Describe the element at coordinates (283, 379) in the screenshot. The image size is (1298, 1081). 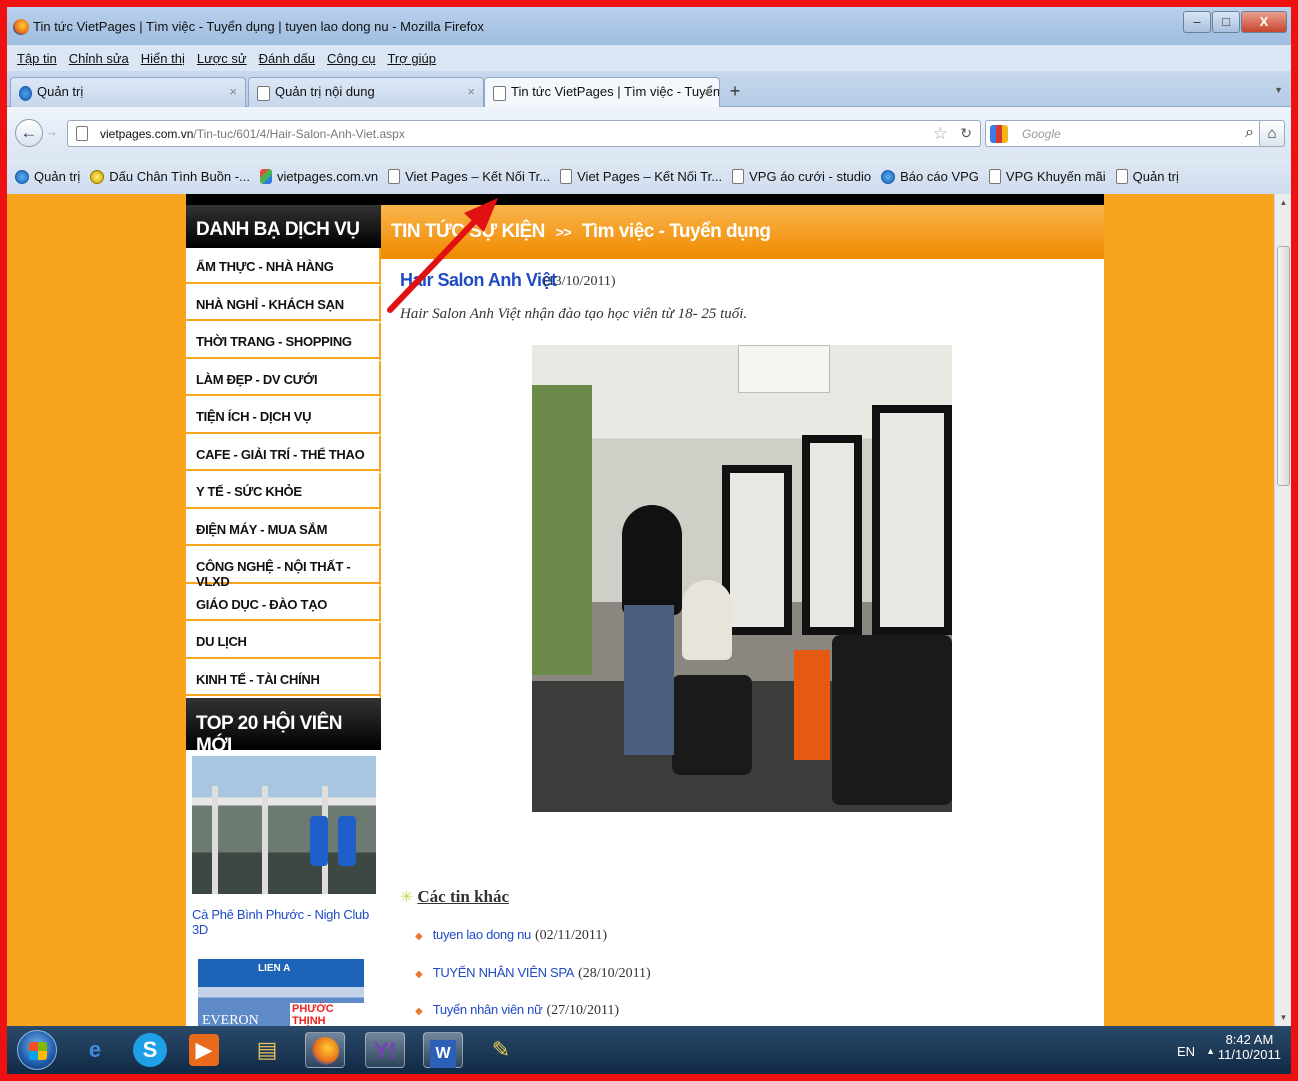
I see `sidebar-item-lam-dep: LÀM ĐẸP - DV CƯỚI` at that location.